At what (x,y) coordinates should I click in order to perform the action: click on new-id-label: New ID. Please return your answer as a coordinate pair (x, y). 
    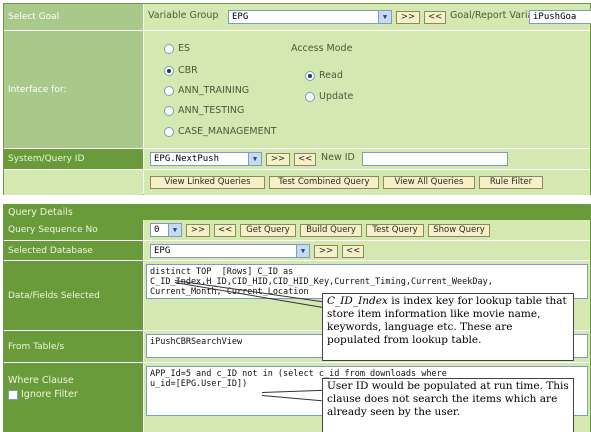
    Looking at the image, I should click on (338, 157).